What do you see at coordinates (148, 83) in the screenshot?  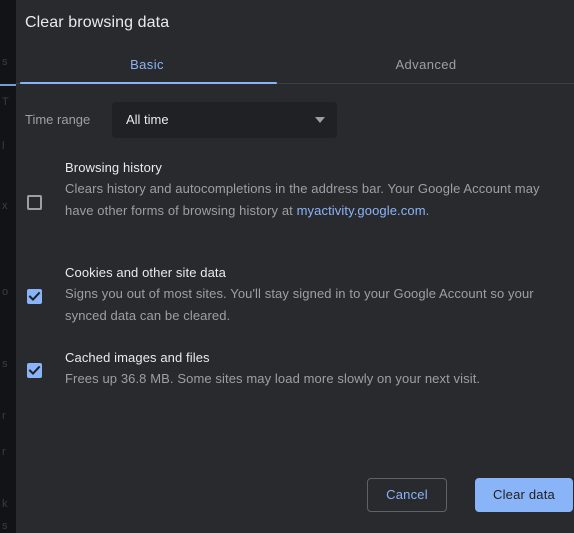 I see `active-tab-indicator` at bounding box center [148, 83].